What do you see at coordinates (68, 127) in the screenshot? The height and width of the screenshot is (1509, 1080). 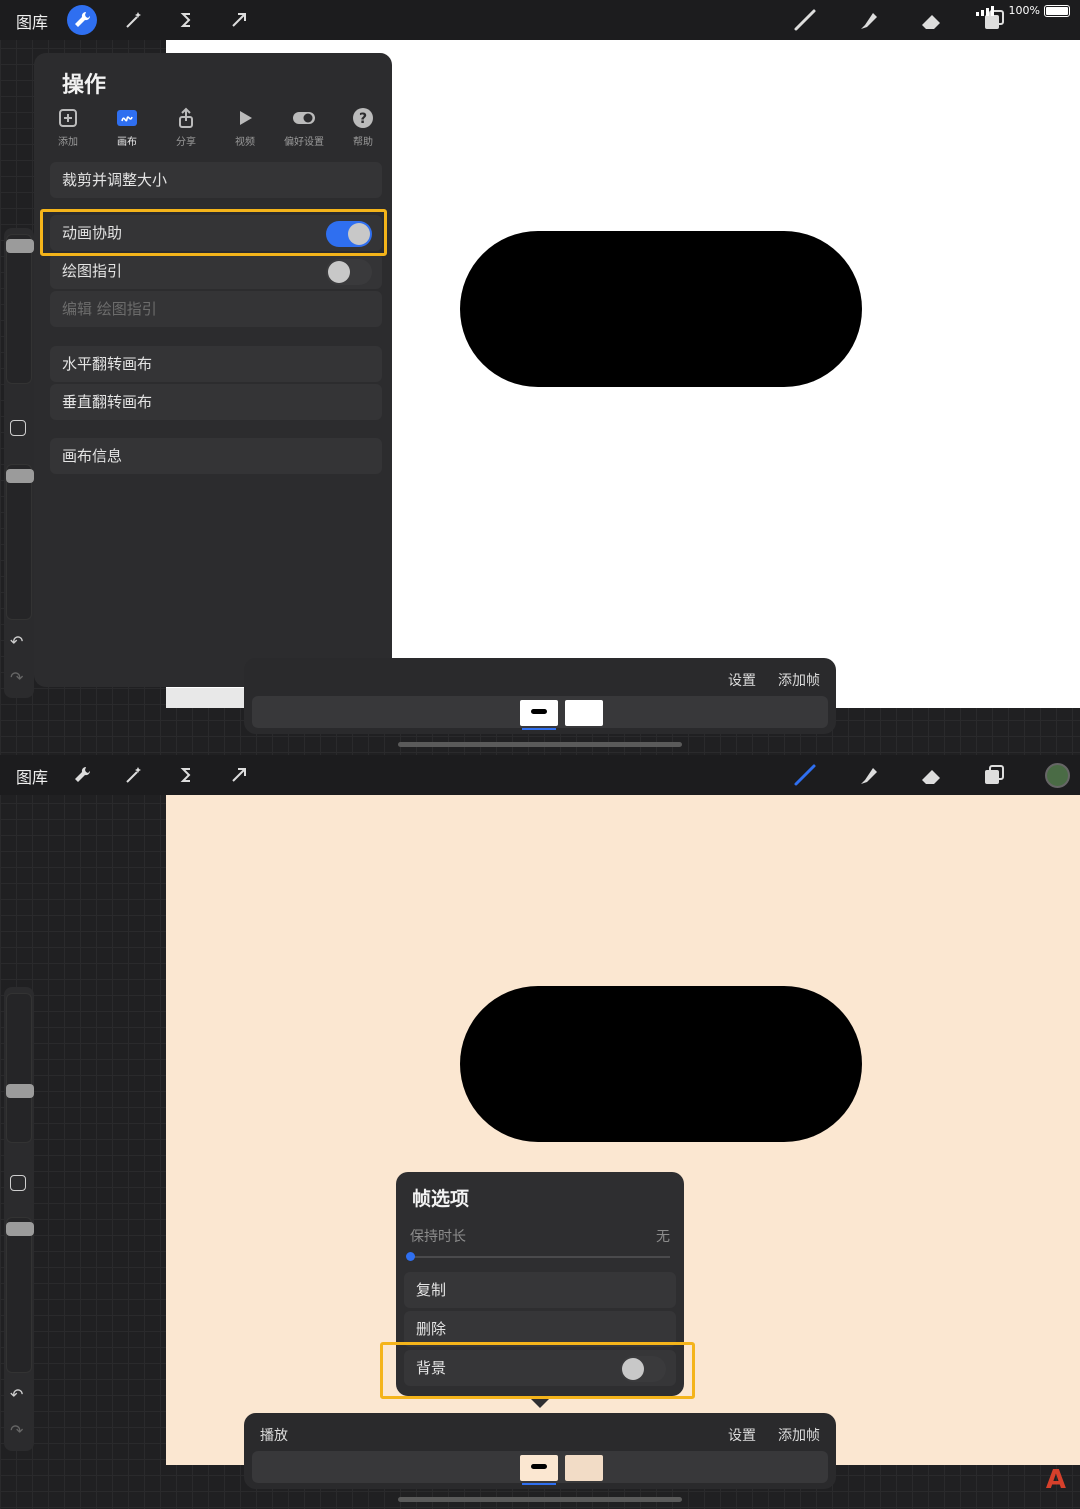 I see `tab-add: 添加` at bounding box center [68, 127].